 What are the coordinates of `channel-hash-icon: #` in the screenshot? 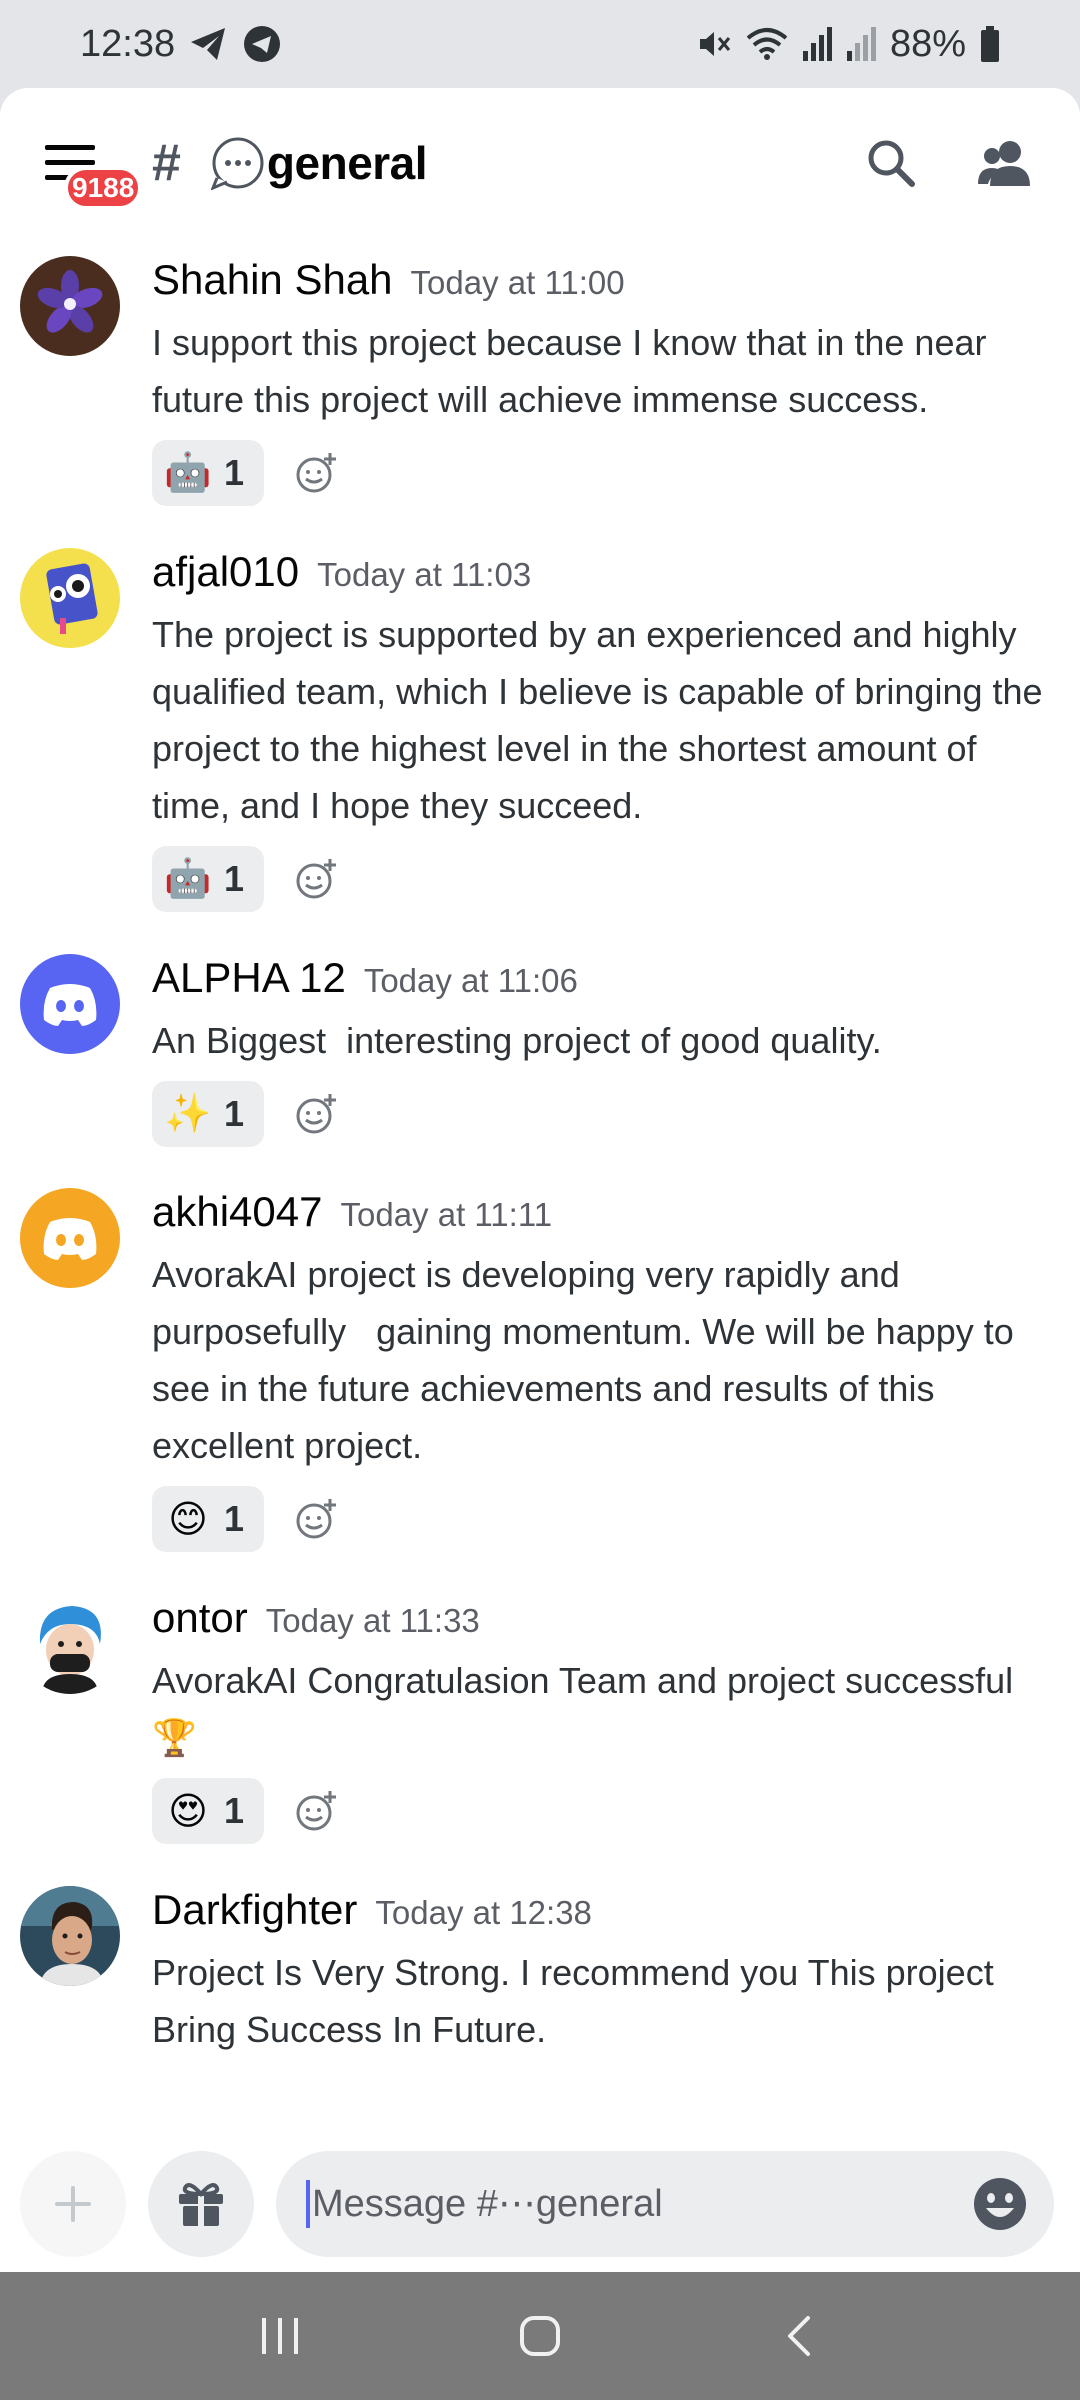 It's located at (166, 163).